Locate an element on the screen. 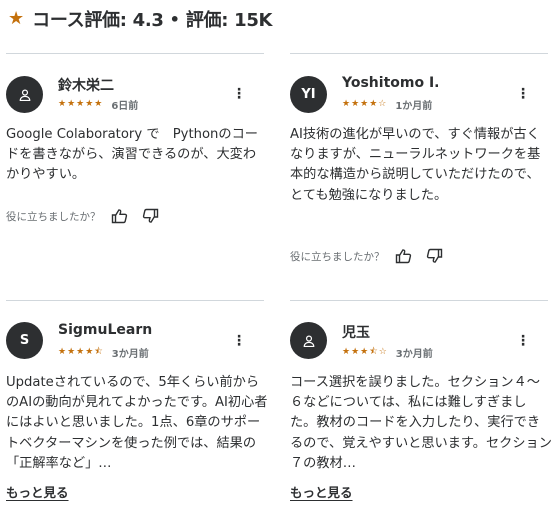 The width and height of the screenshot is (553, 506). review-meta: ★★★⯪☆ 3か月前 is located at coordinates (387, 353).